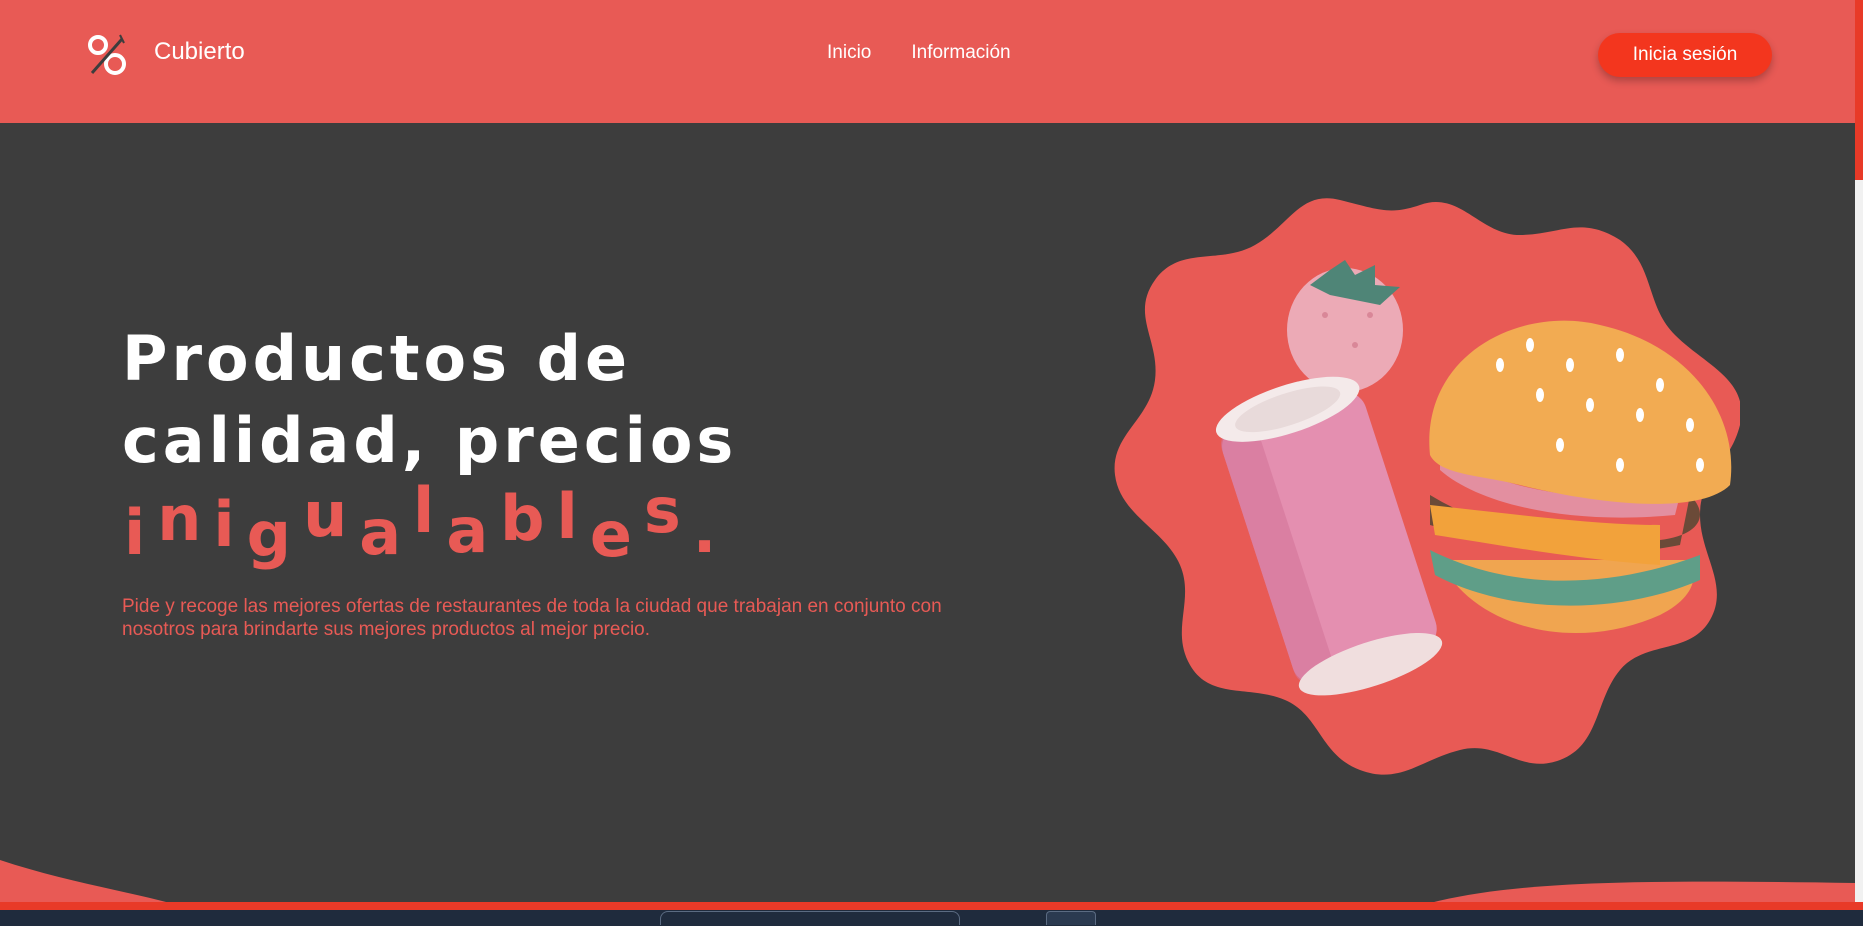 Image resolution: width=1863 pixels, height=926 pixels. Describe the element at coordinates (810, 918) in the screenshot. I see `taskbar-search` at that location.